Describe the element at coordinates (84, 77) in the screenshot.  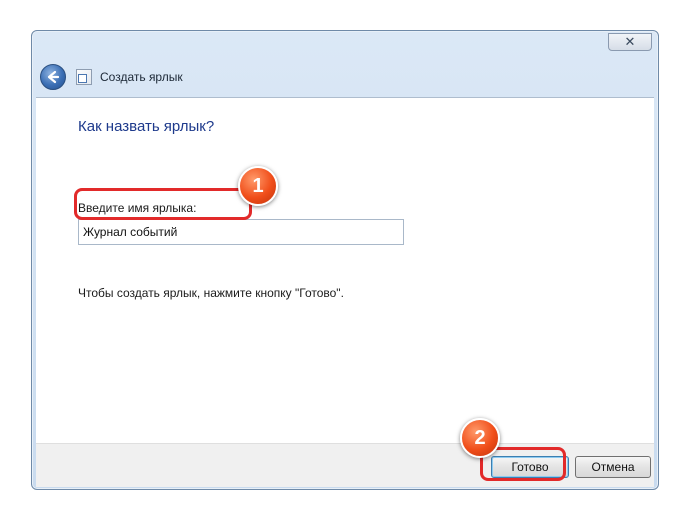
I see `shortcut-icon` at that location.